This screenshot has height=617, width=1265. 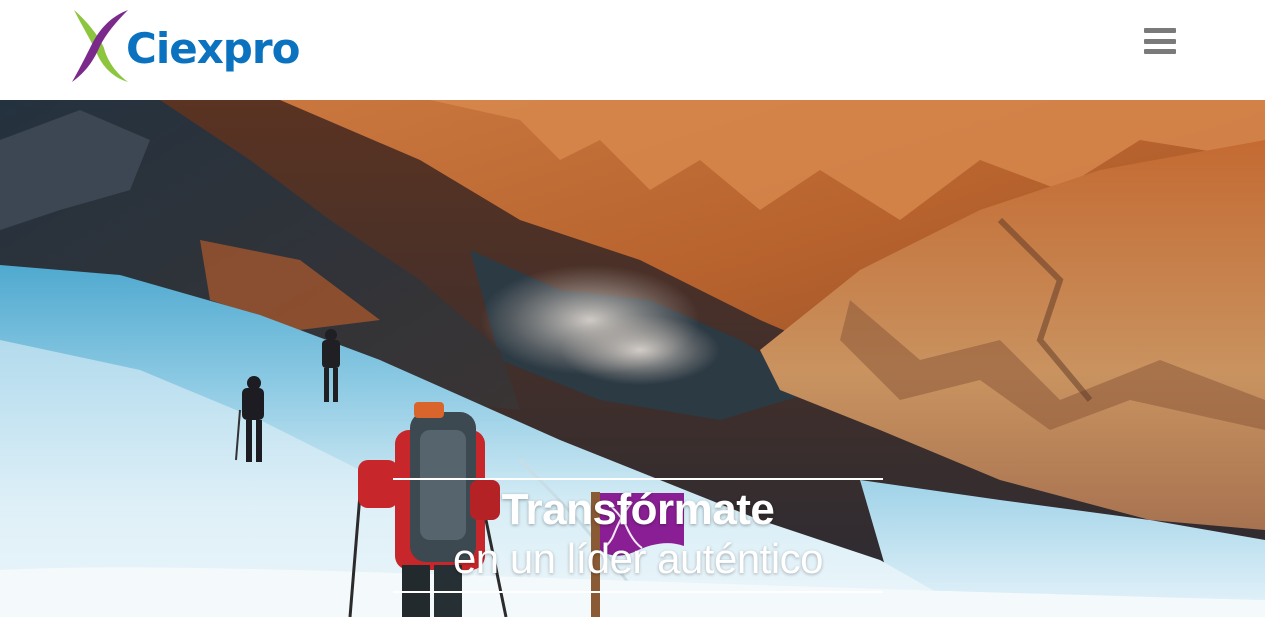 I want to click on hamburger-menu-button, so click(x=1160, y=41).